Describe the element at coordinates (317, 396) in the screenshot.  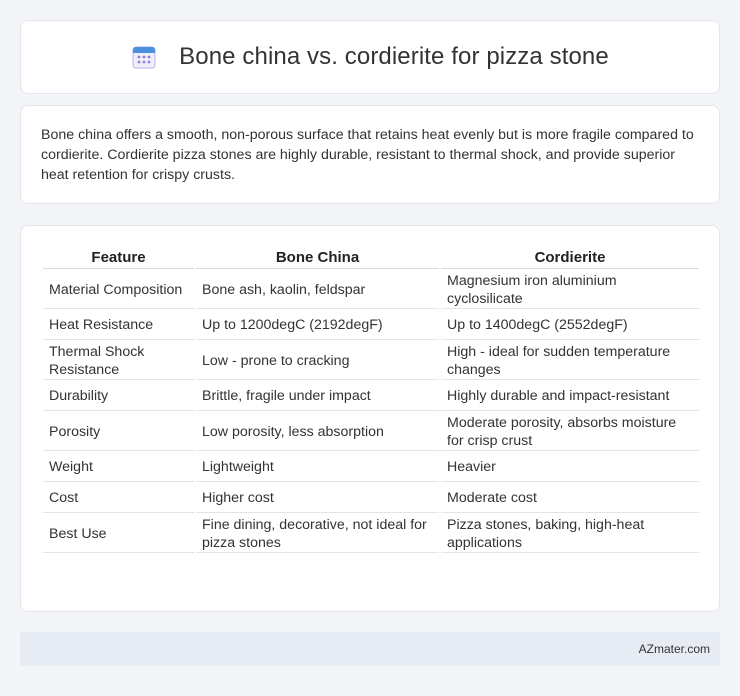
I see `bone-china-cell: Brittle, fragile under impact` at that location.